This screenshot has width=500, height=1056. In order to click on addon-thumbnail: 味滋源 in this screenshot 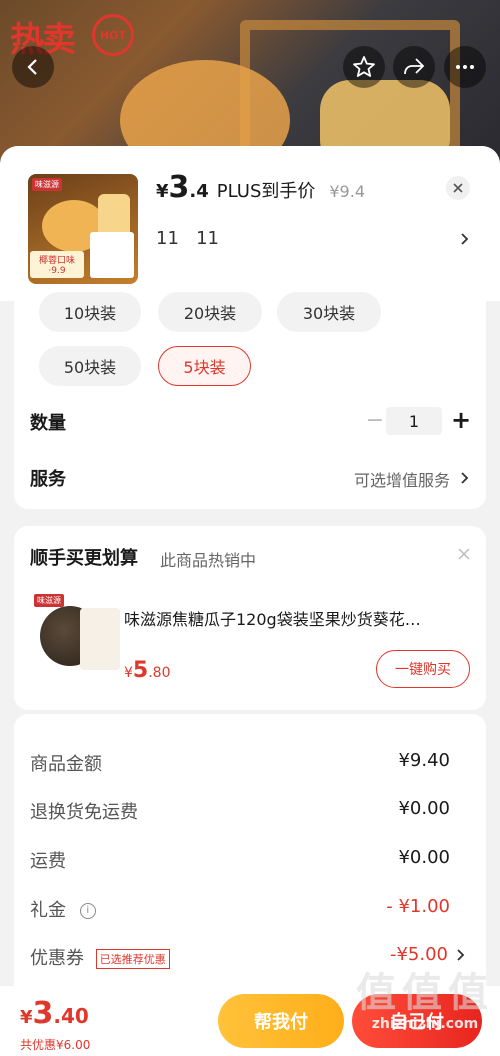, I will do `click(78, 636)`.